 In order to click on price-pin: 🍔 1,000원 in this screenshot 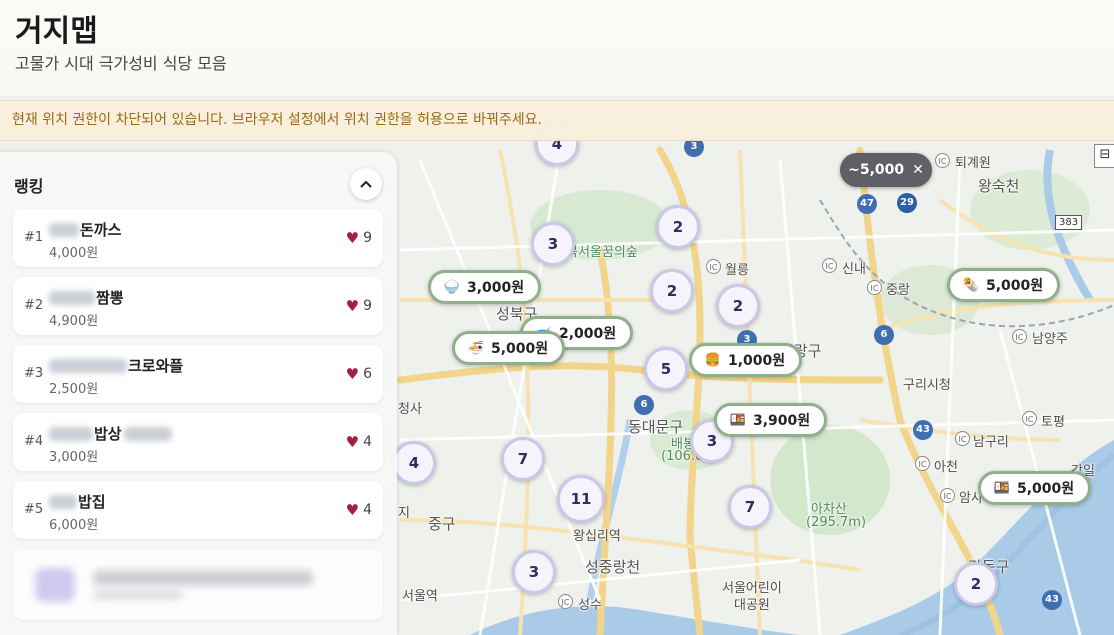, I will do `click(746, 360)`.